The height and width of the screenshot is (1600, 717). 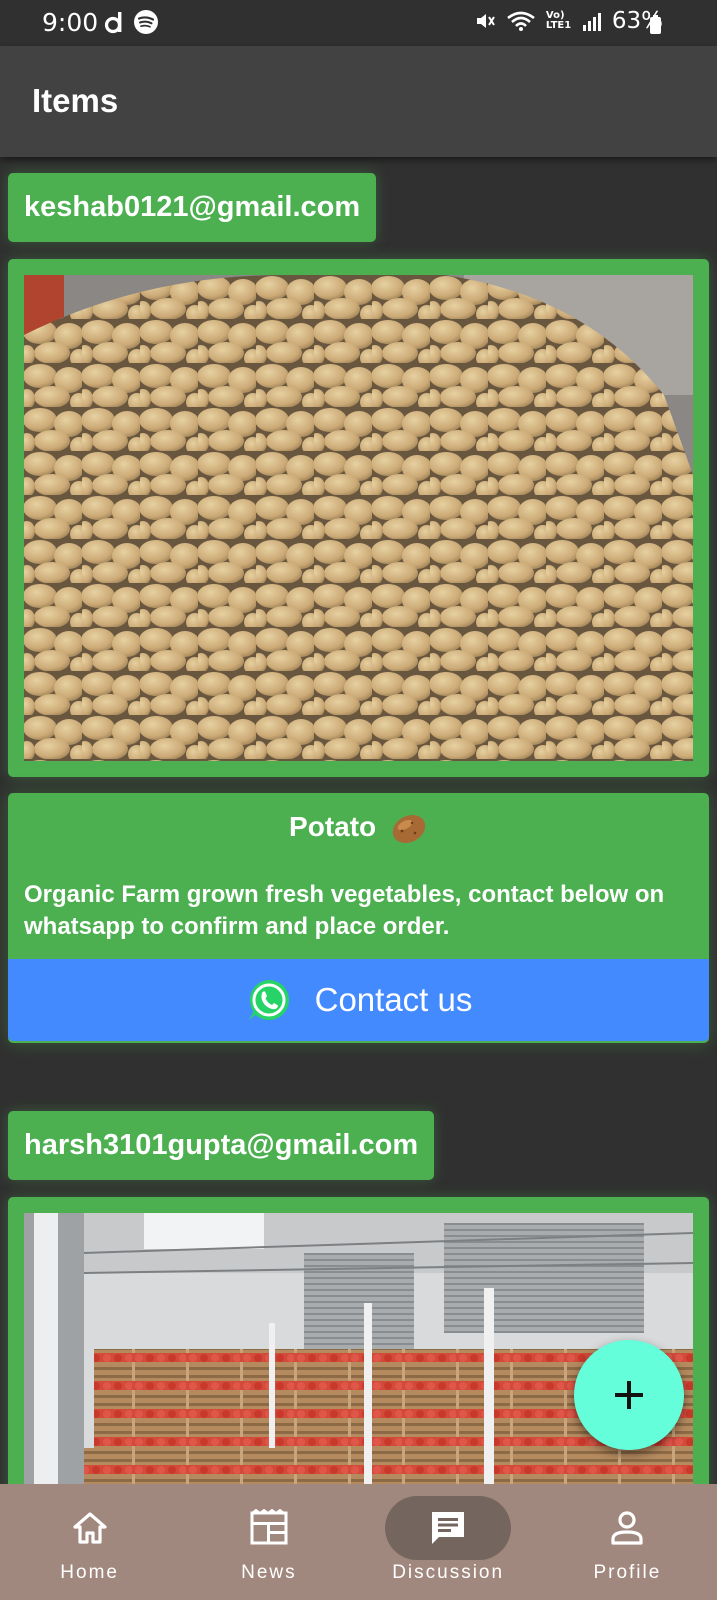 I want to click on profile-icon, so click(x=627, y=1528).